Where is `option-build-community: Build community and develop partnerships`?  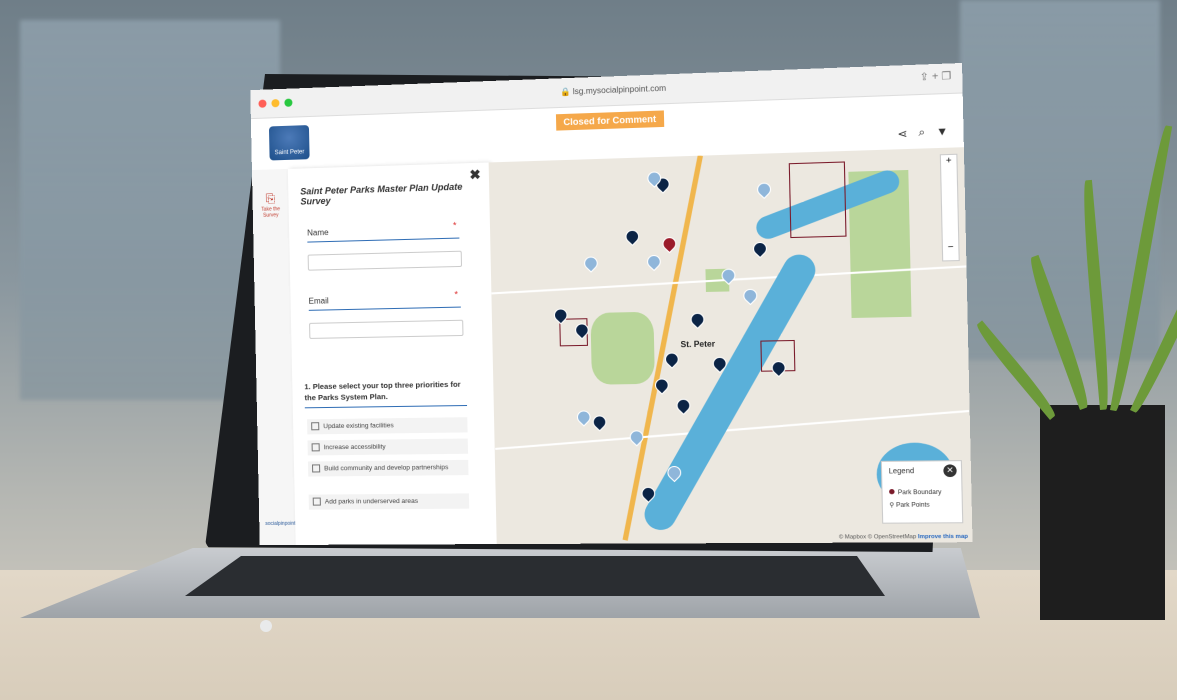 option-build-community: Build community and develop partnerships is located at coordinates (388, 468).